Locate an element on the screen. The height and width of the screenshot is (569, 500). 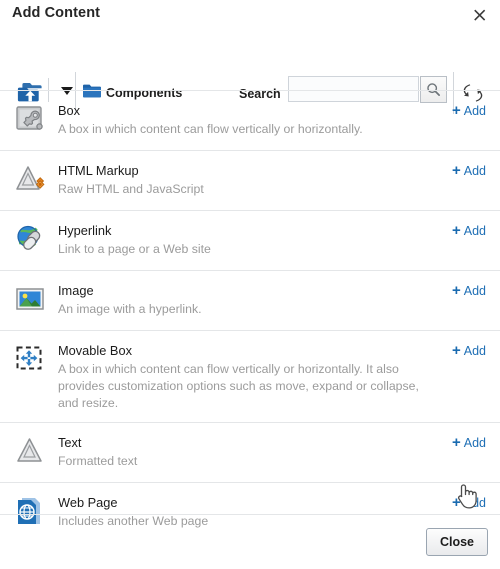
movable-box-glyph is located at coordinates (29, 358).